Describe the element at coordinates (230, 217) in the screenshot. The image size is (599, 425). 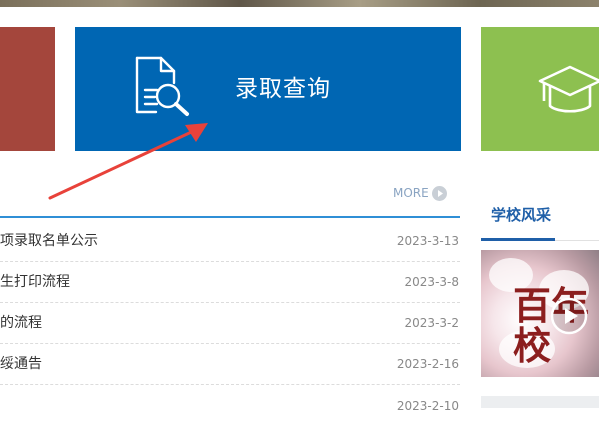
I see `news-section-rule` at that location.